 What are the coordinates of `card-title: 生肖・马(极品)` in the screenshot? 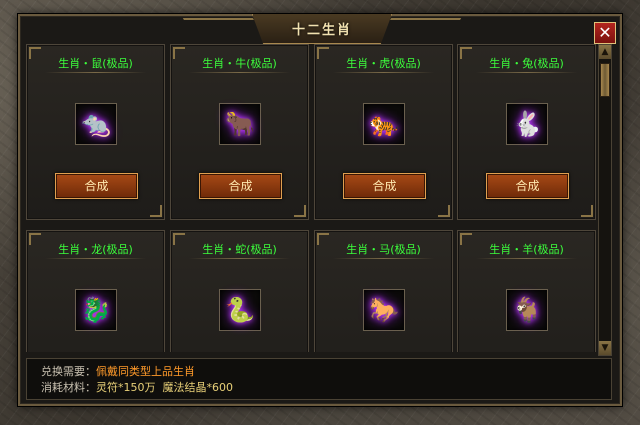 It's located at (383, 249).